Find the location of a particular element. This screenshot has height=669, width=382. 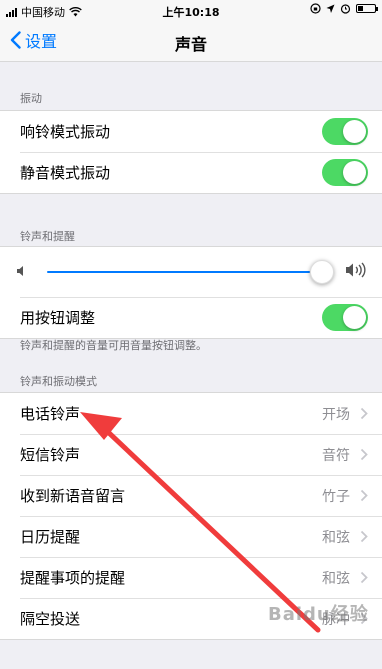

vibration-group: 响铃模式振动 静音模式振动 is located at coordinates (191, 152).